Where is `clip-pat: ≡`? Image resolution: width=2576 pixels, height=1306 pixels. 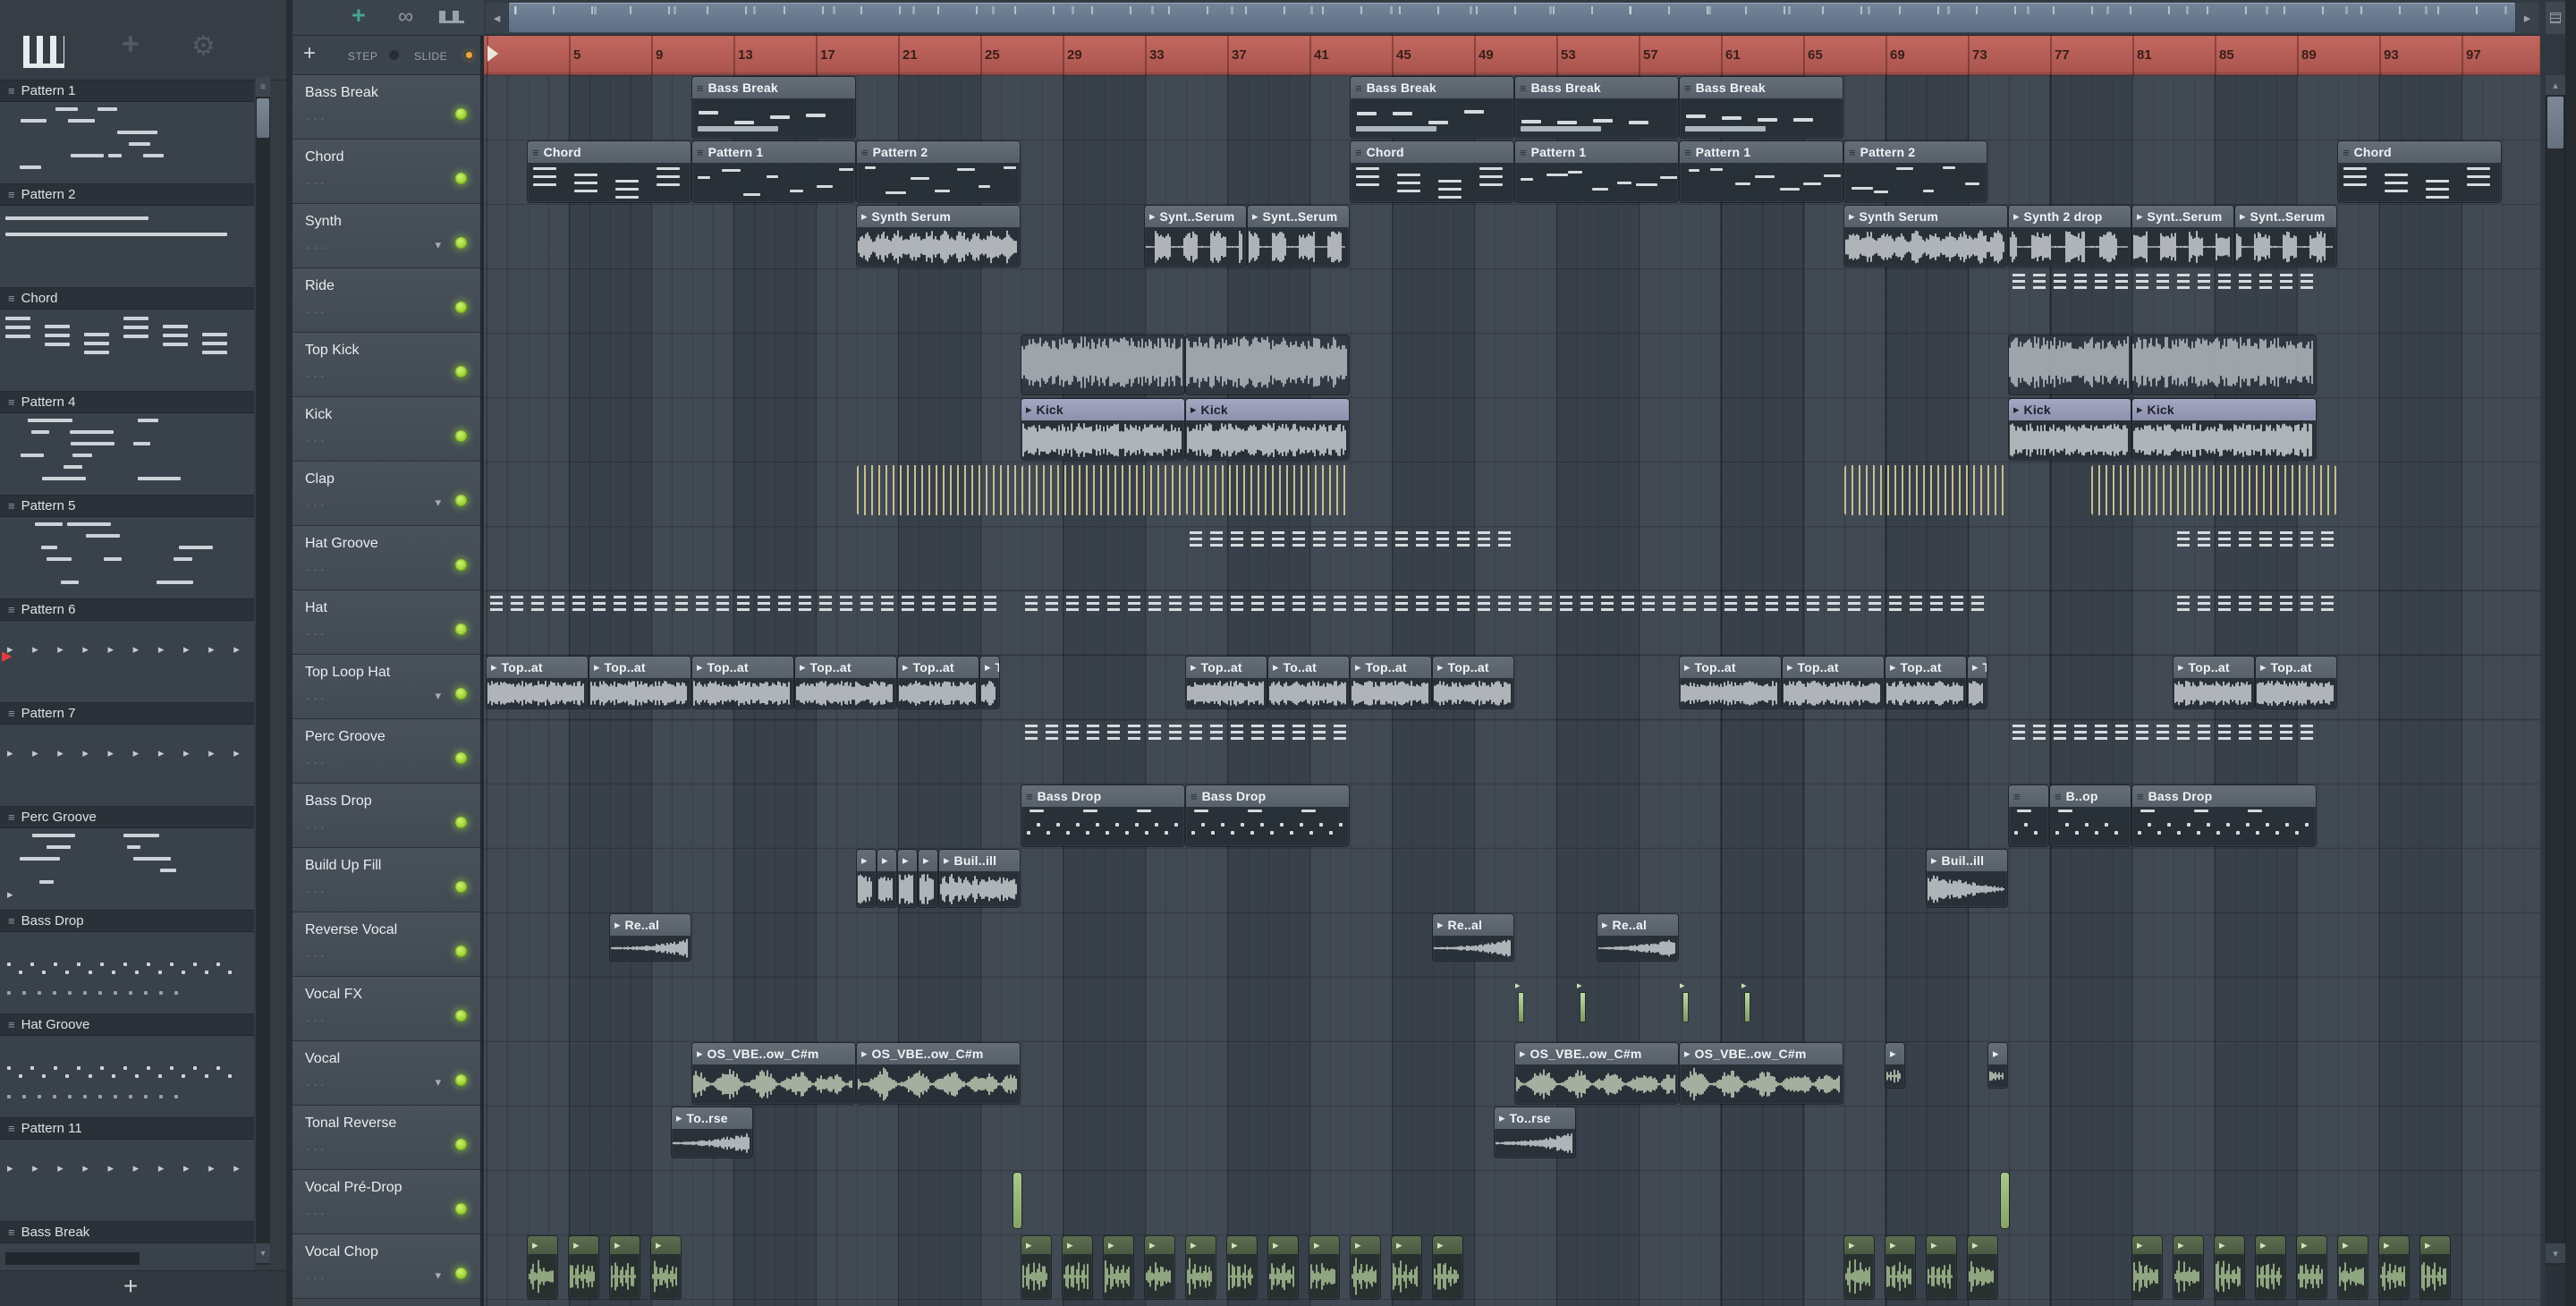 clip-pat: ≡ is located at coordinates (2028, 815).